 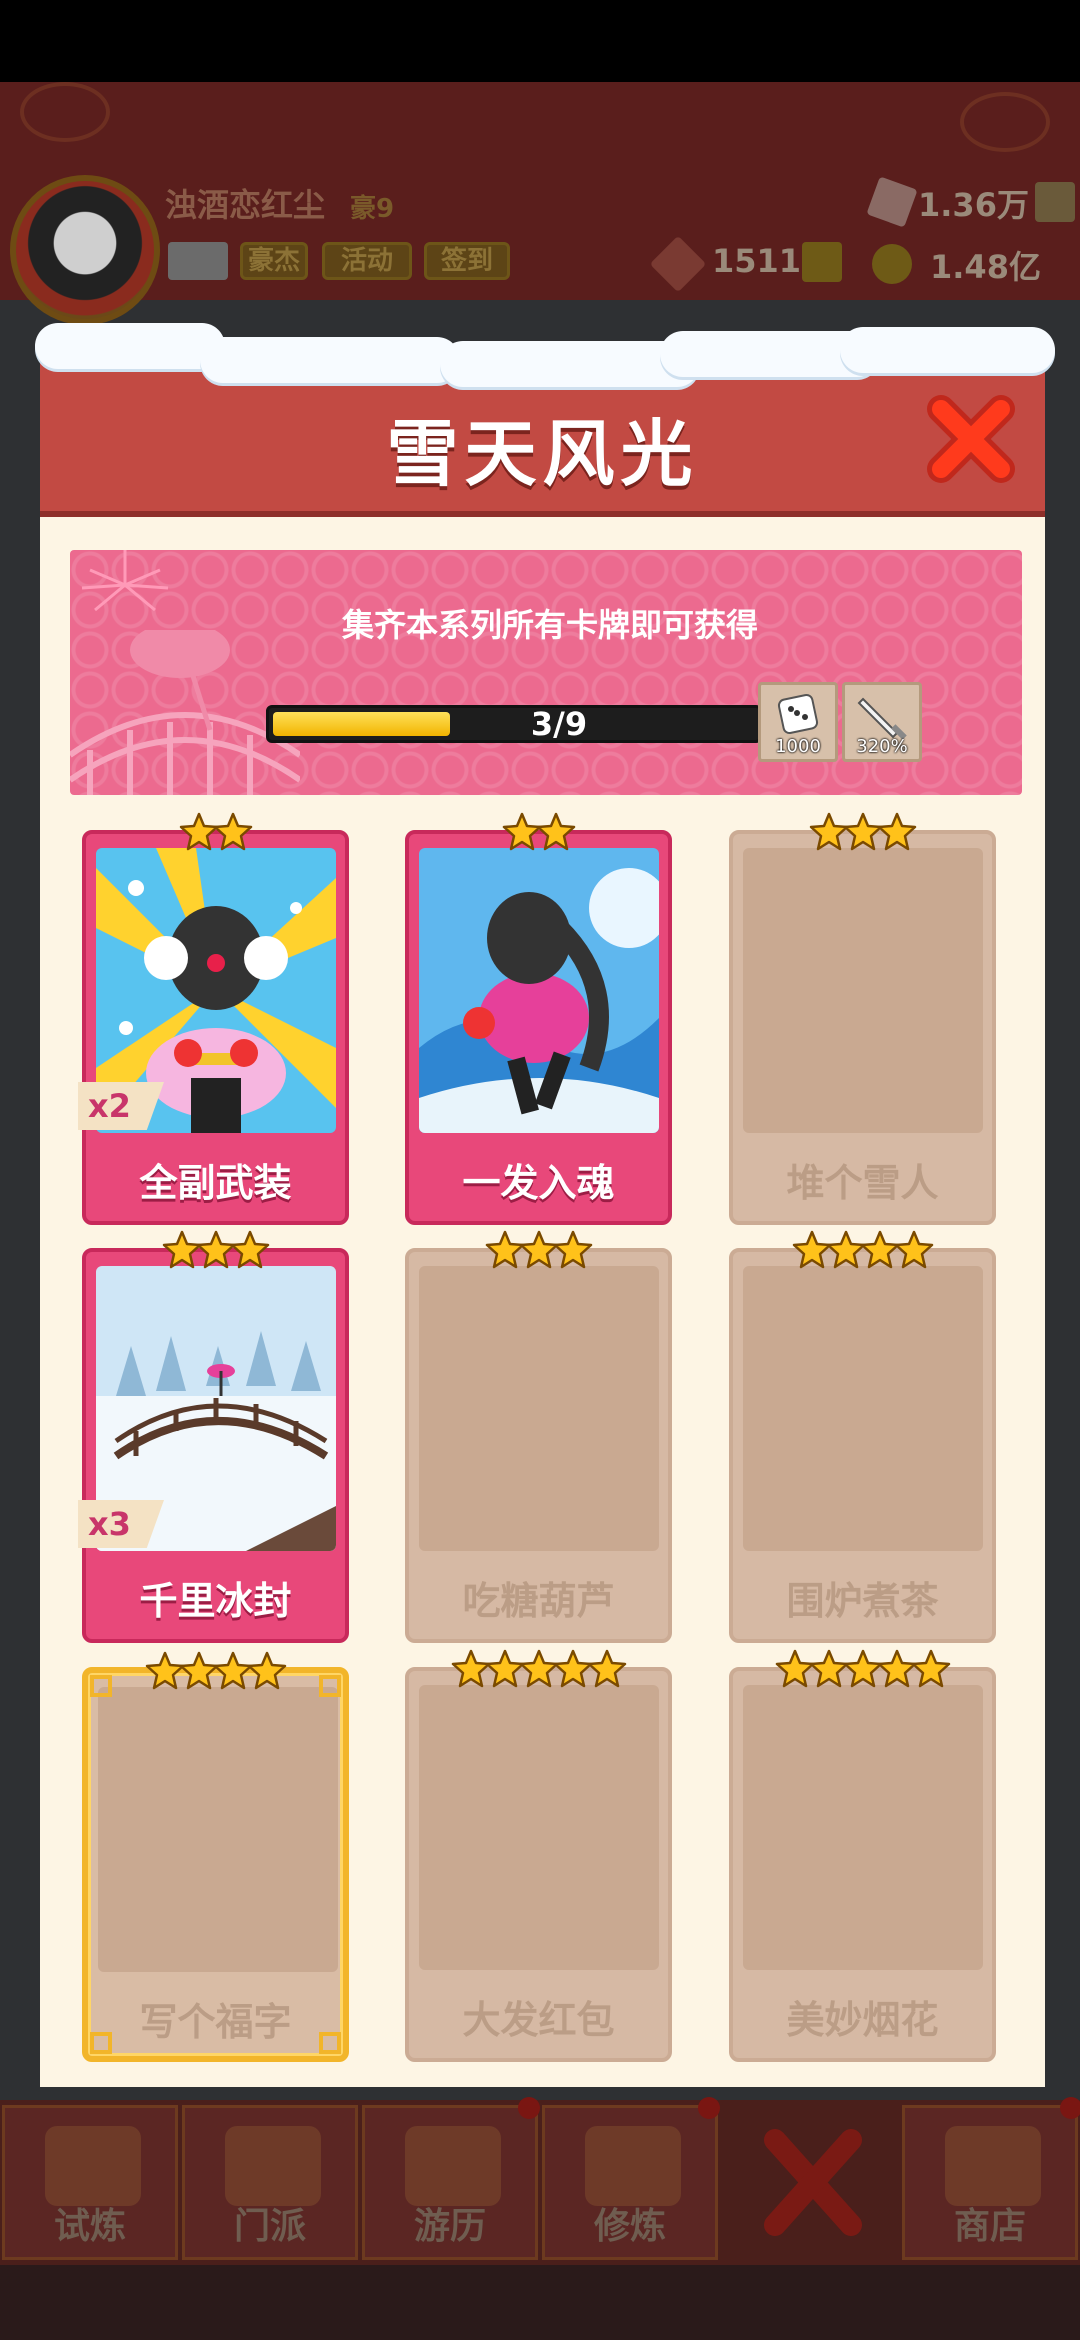 I want to click on card-item: 围炉煮茶, so click(x=862, y=1436).